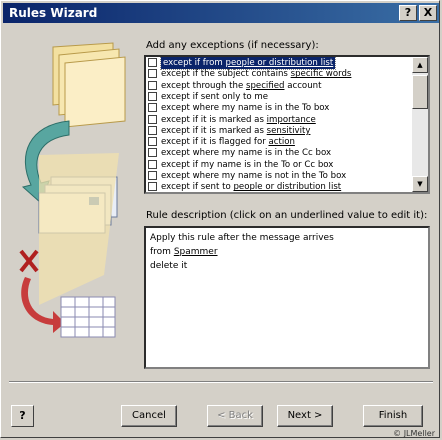 The image size is (442, 440). I want to click on exception-item: except if it is marked as importance, so click(279, 120).